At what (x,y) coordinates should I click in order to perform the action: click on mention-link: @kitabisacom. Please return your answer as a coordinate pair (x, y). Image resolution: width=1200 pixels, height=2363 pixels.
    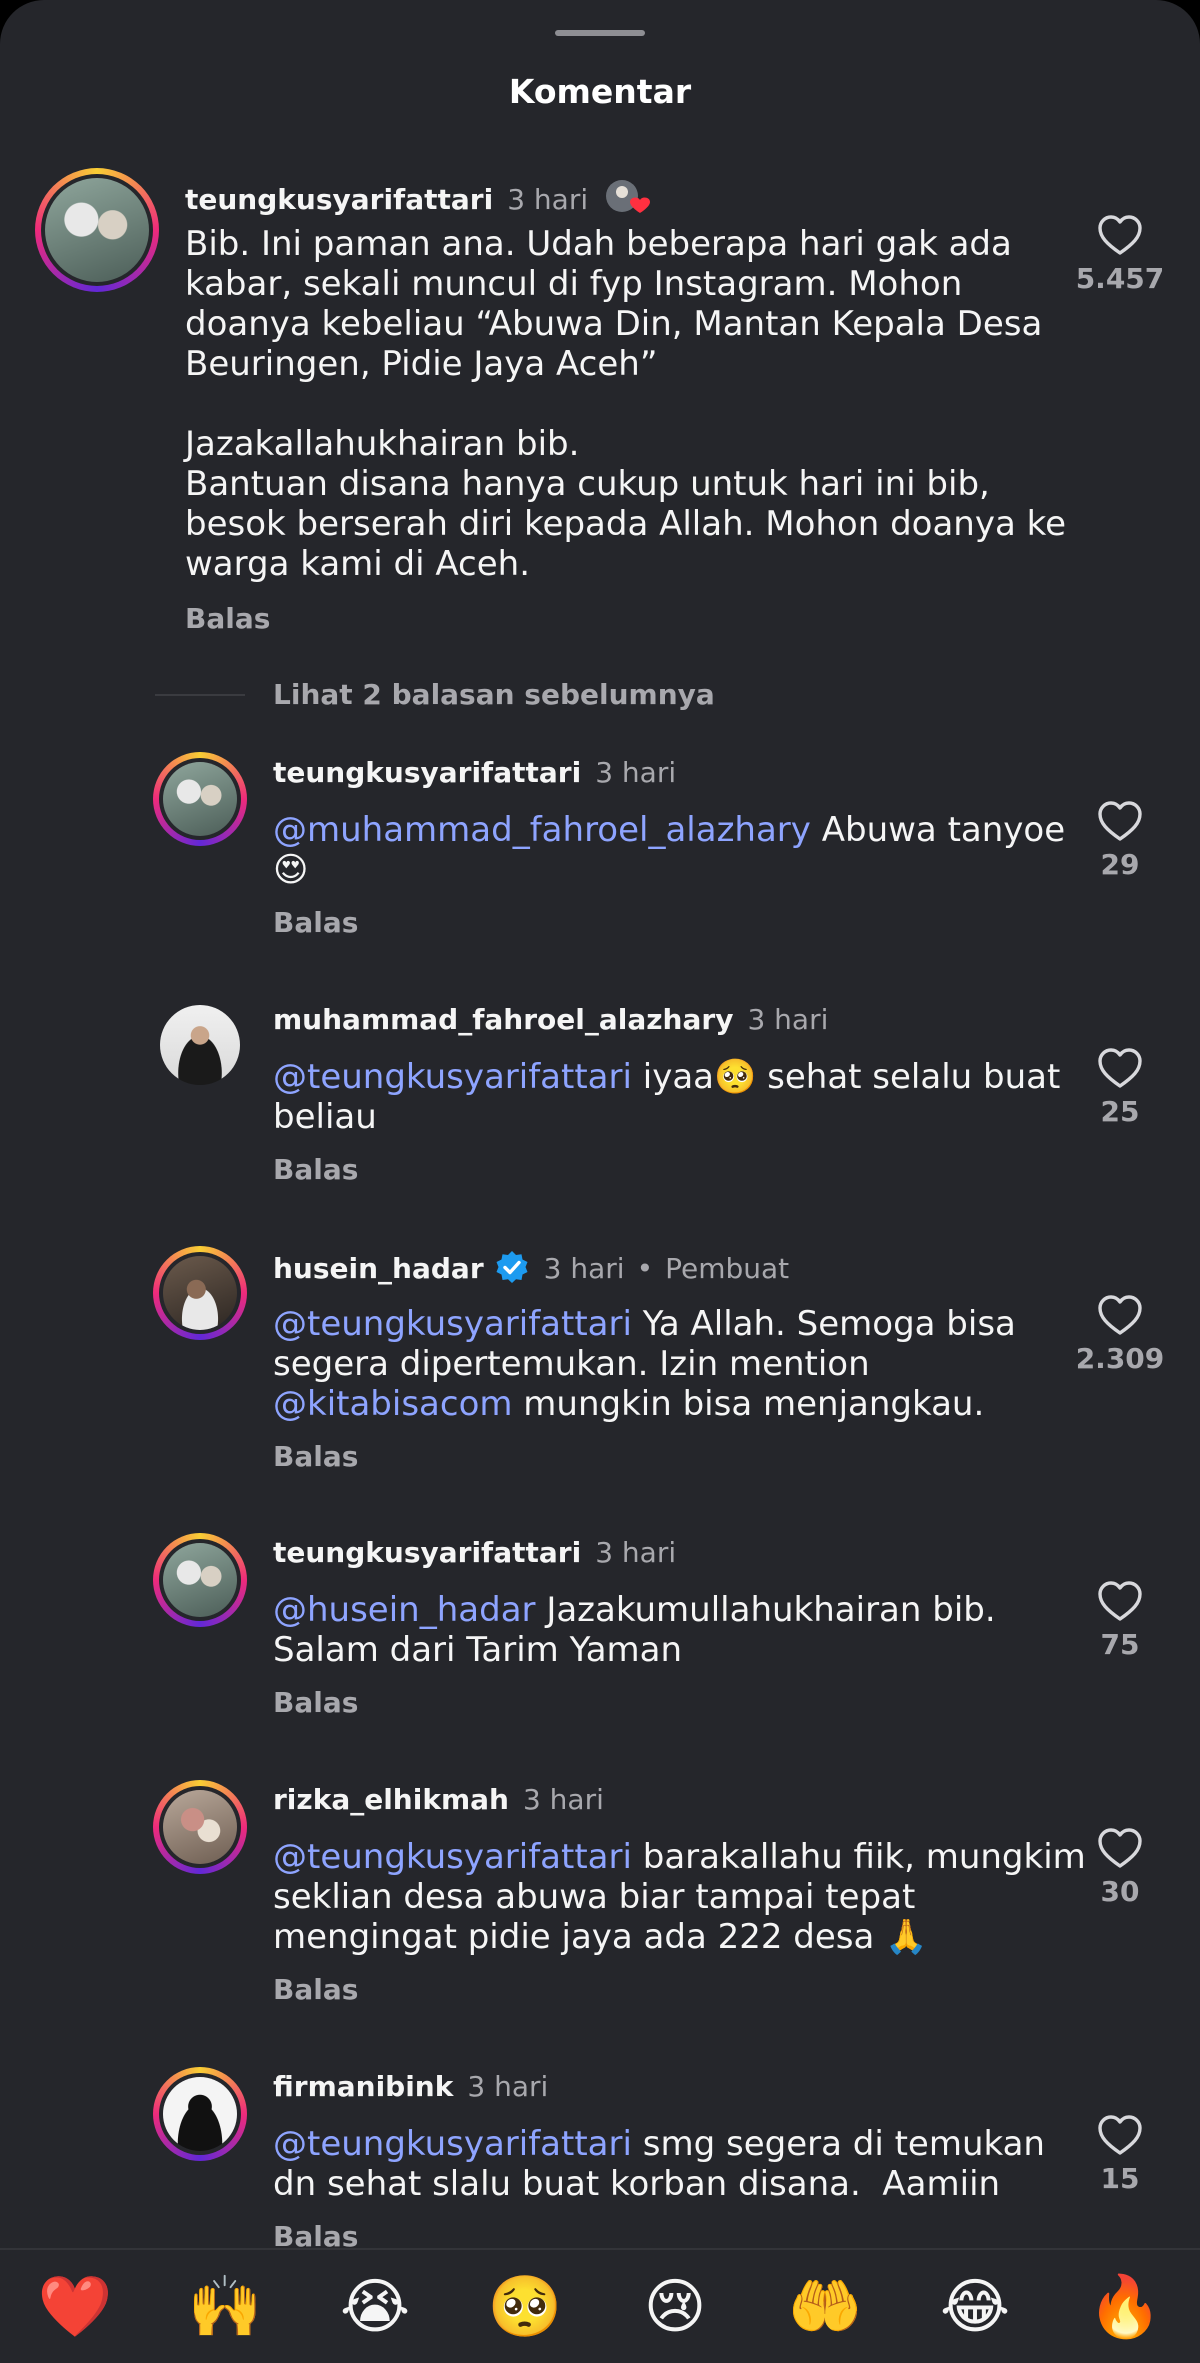
    Looking at the image, I should click on (393, 1404).